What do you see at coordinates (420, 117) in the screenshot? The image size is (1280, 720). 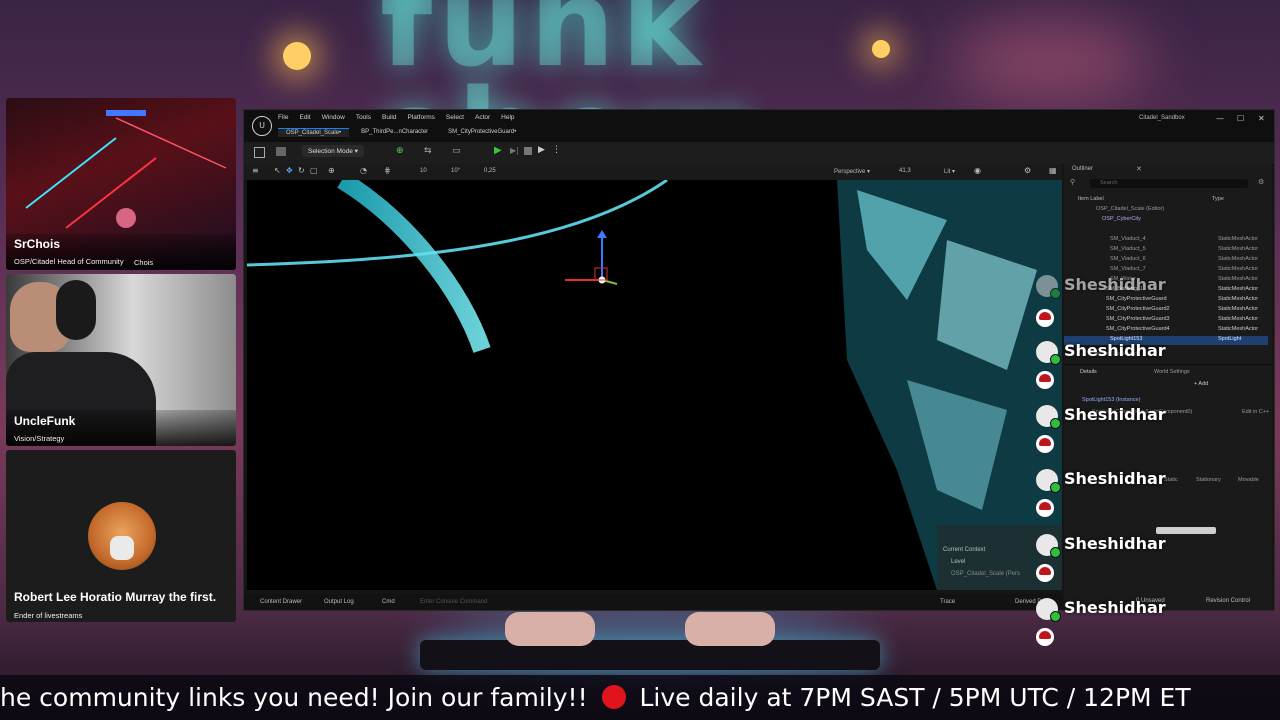 I see `menu-platforms: Platforms` at bounding box center [420, 117].